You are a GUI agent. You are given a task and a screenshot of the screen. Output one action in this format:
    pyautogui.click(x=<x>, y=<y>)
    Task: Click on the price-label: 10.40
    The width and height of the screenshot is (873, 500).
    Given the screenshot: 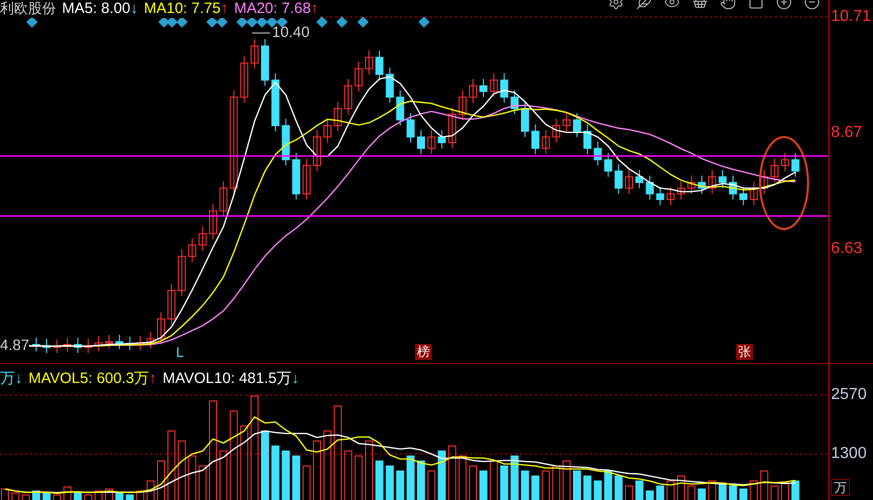 What is the action you would take?
    pyautogui.click(x=291, y=33)
    